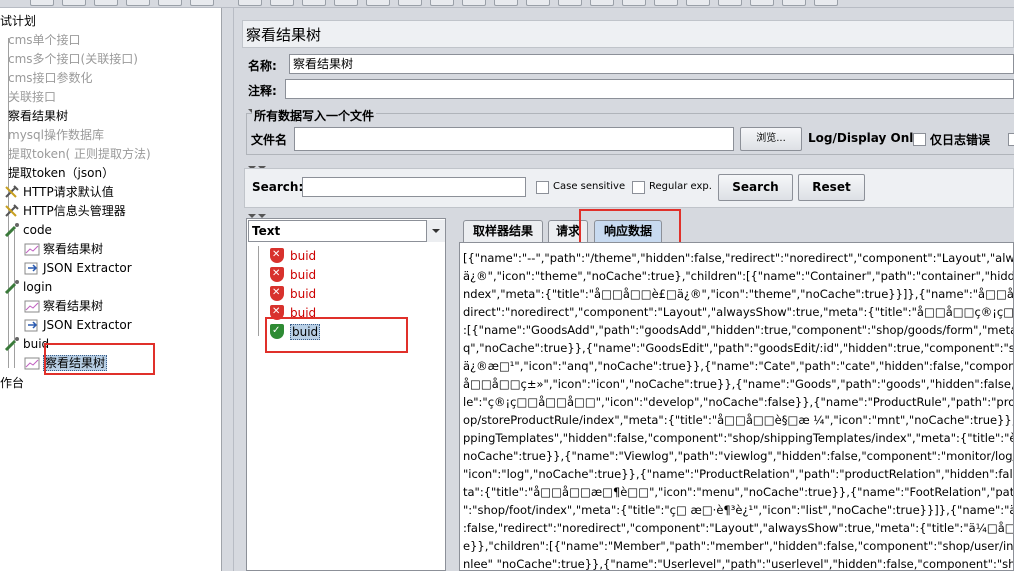 This screenshot has height=571, width=1014. What do you see at coordinates (26, 344) in the screenshot?
I see `tree-node-sampler: buid` at bounding box center [26, 344].